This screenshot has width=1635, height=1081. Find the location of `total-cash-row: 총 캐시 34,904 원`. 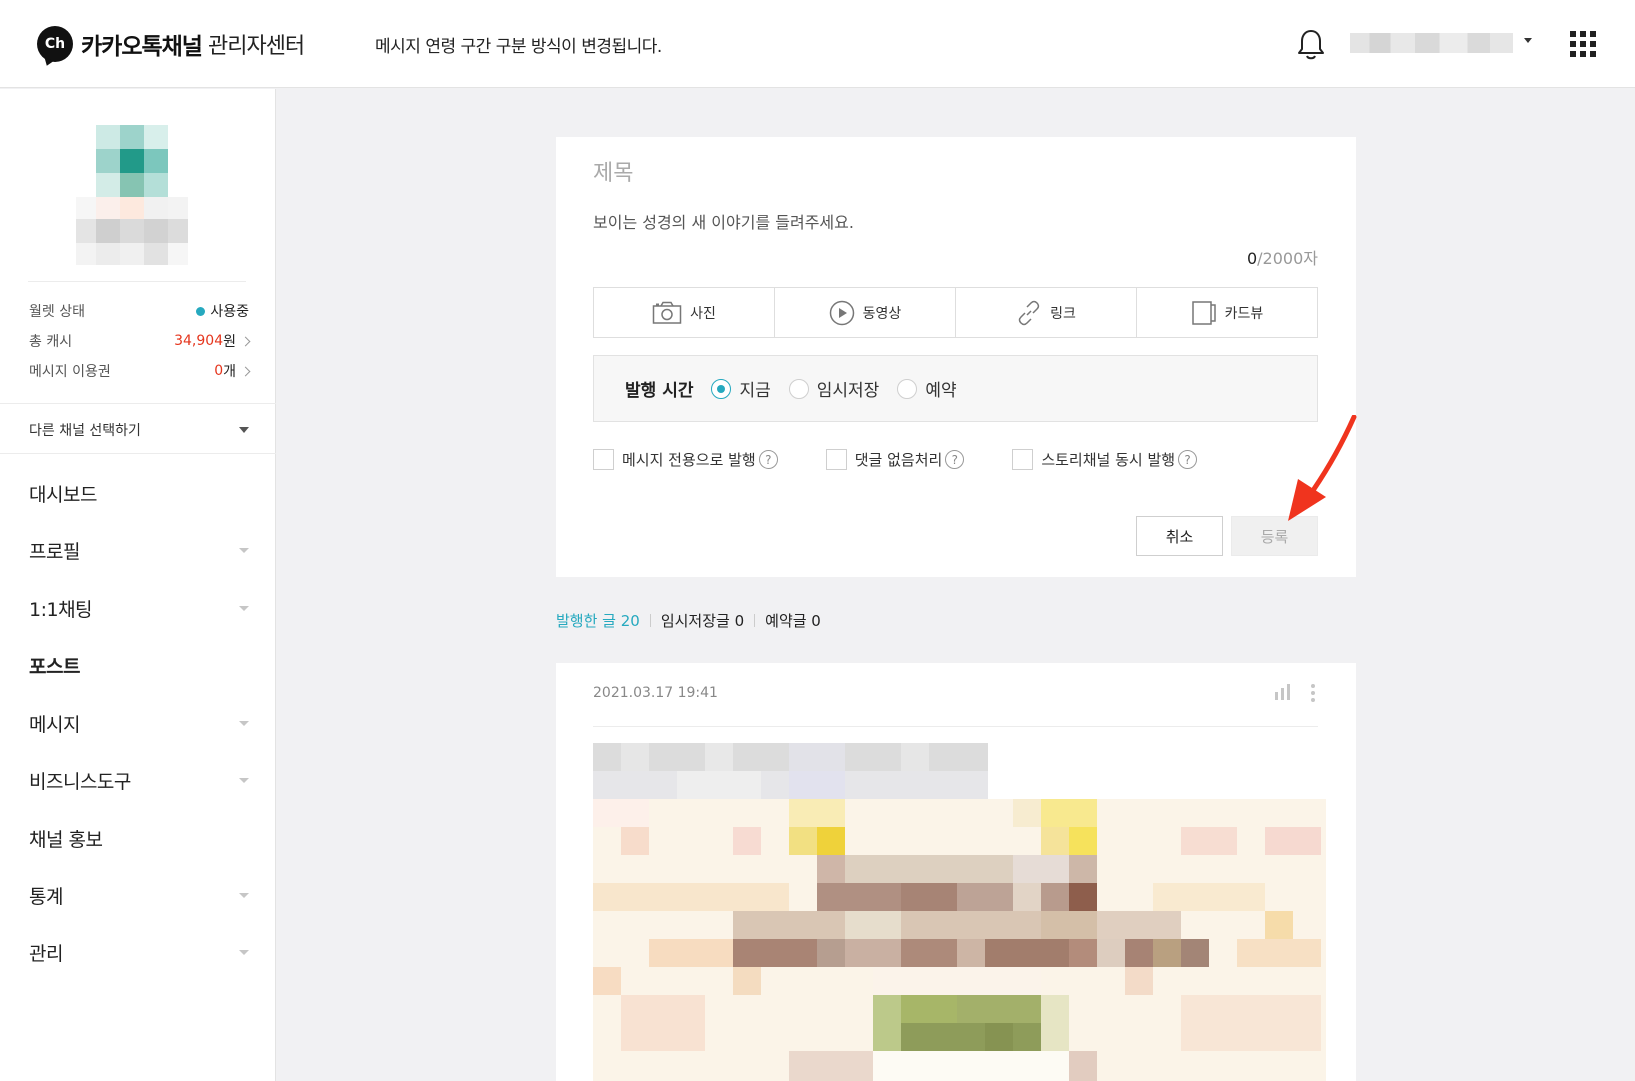

total-cash-row: 총 캐시 34,904 원 is located at coordinates (140, 341).